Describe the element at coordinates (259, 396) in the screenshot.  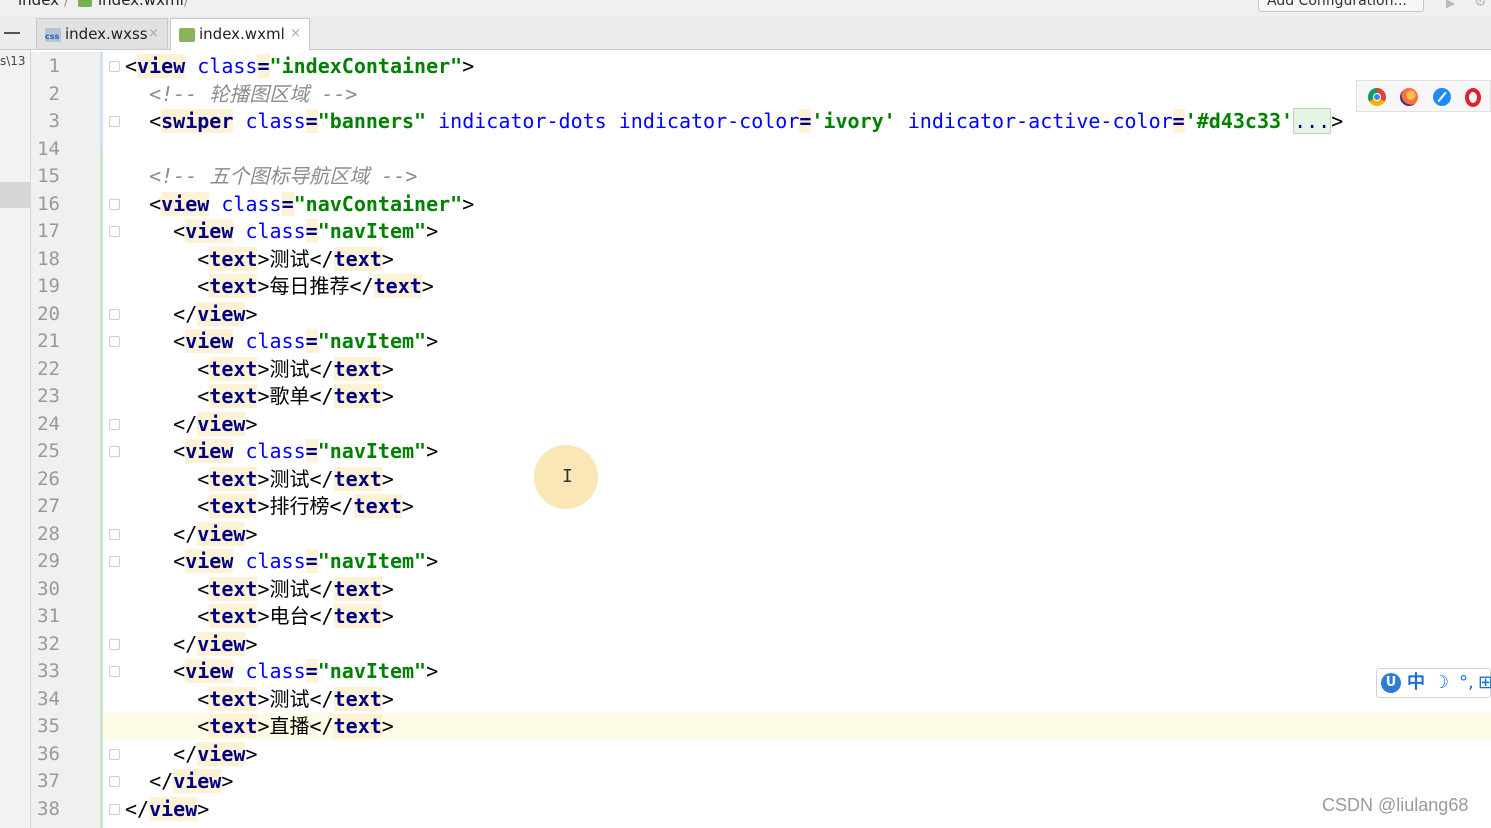
I see `code-text: <text>歌单</text>` at that location.